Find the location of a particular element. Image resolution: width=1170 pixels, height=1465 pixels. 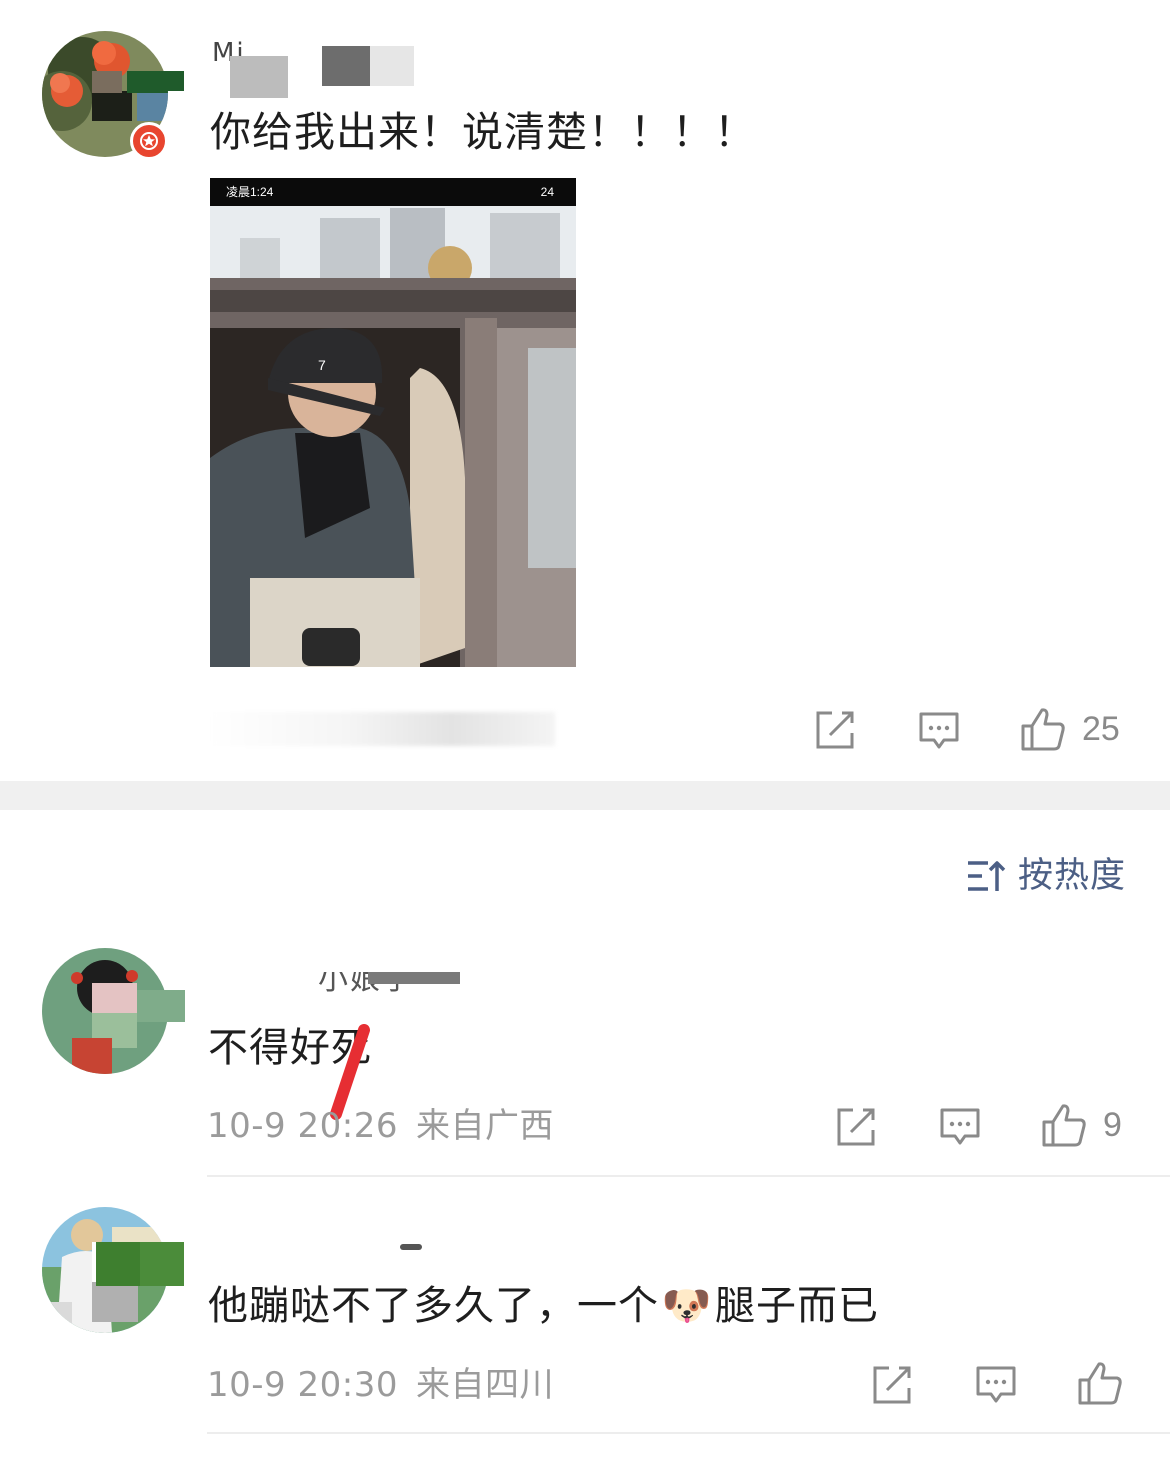

svg-text: 7 is located at coordinates (322, 365).